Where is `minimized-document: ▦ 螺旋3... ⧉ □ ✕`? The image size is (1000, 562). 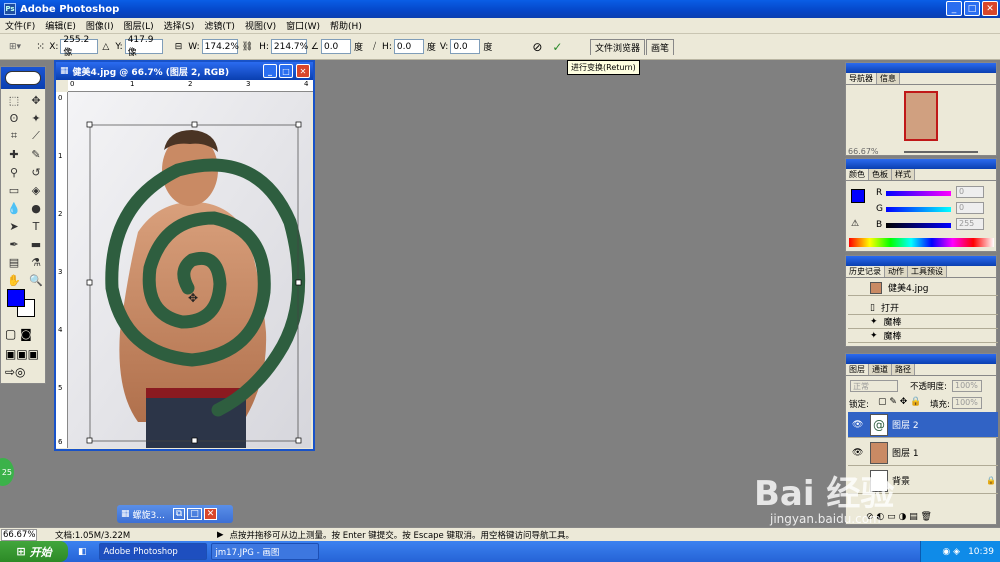
minimized-document: ▦ 螺旋3... ⧉ □ ✕ is located at coordinates (175, 514).